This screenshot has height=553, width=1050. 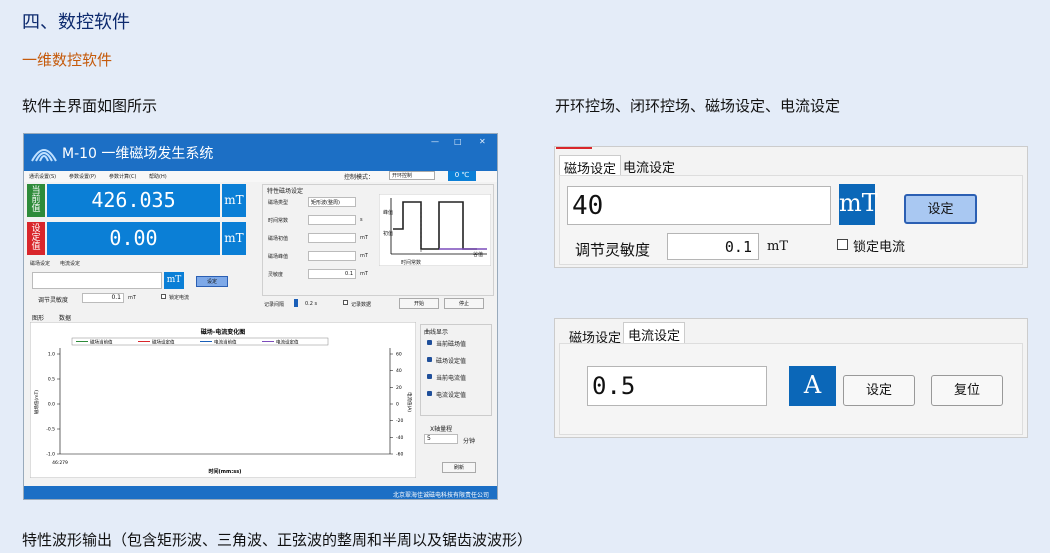 What do you see at coordinates (278, 221) in the screenshot?
I see `char-field-label: 时间常数` at bounding box center [278, 221].